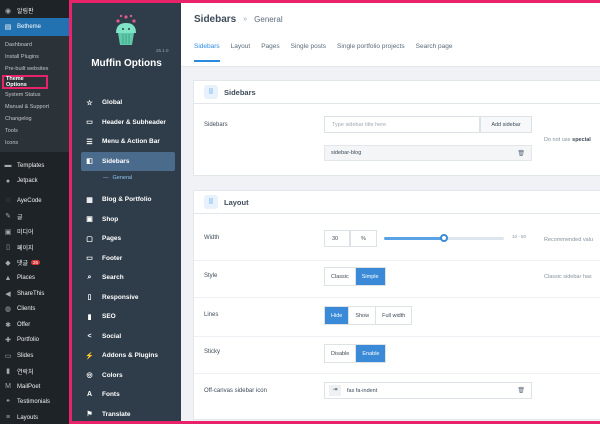 The height and width of the screenshot is (424, 600). I want to click on nav-subitem-general: — General, so click(128, 177).